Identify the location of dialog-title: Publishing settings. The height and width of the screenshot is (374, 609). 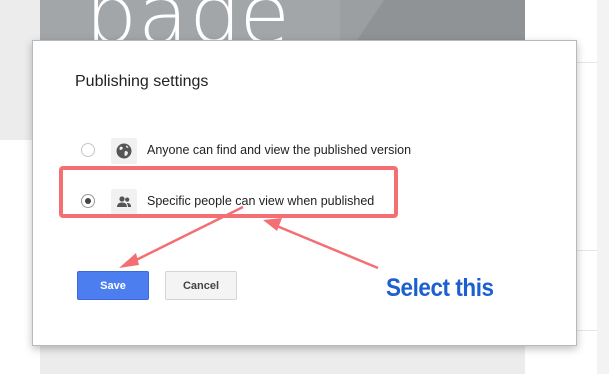
(142, 81).